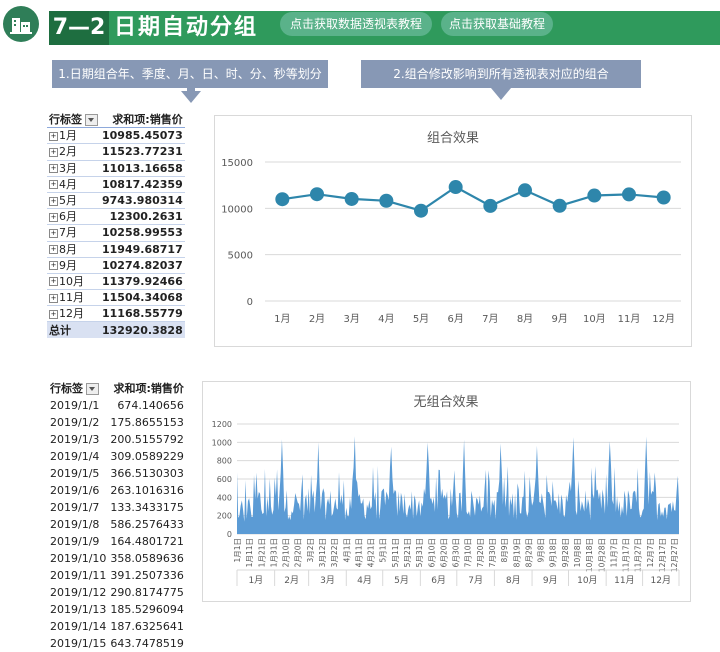  I want to click on month-label: 5月, so click(401, 580).